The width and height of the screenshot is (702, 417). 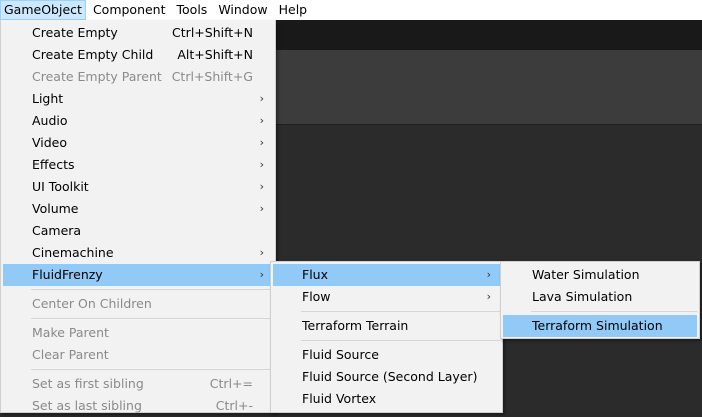 I want to click on menu-item-label: Water Simulation, so click(x=586, y=274).